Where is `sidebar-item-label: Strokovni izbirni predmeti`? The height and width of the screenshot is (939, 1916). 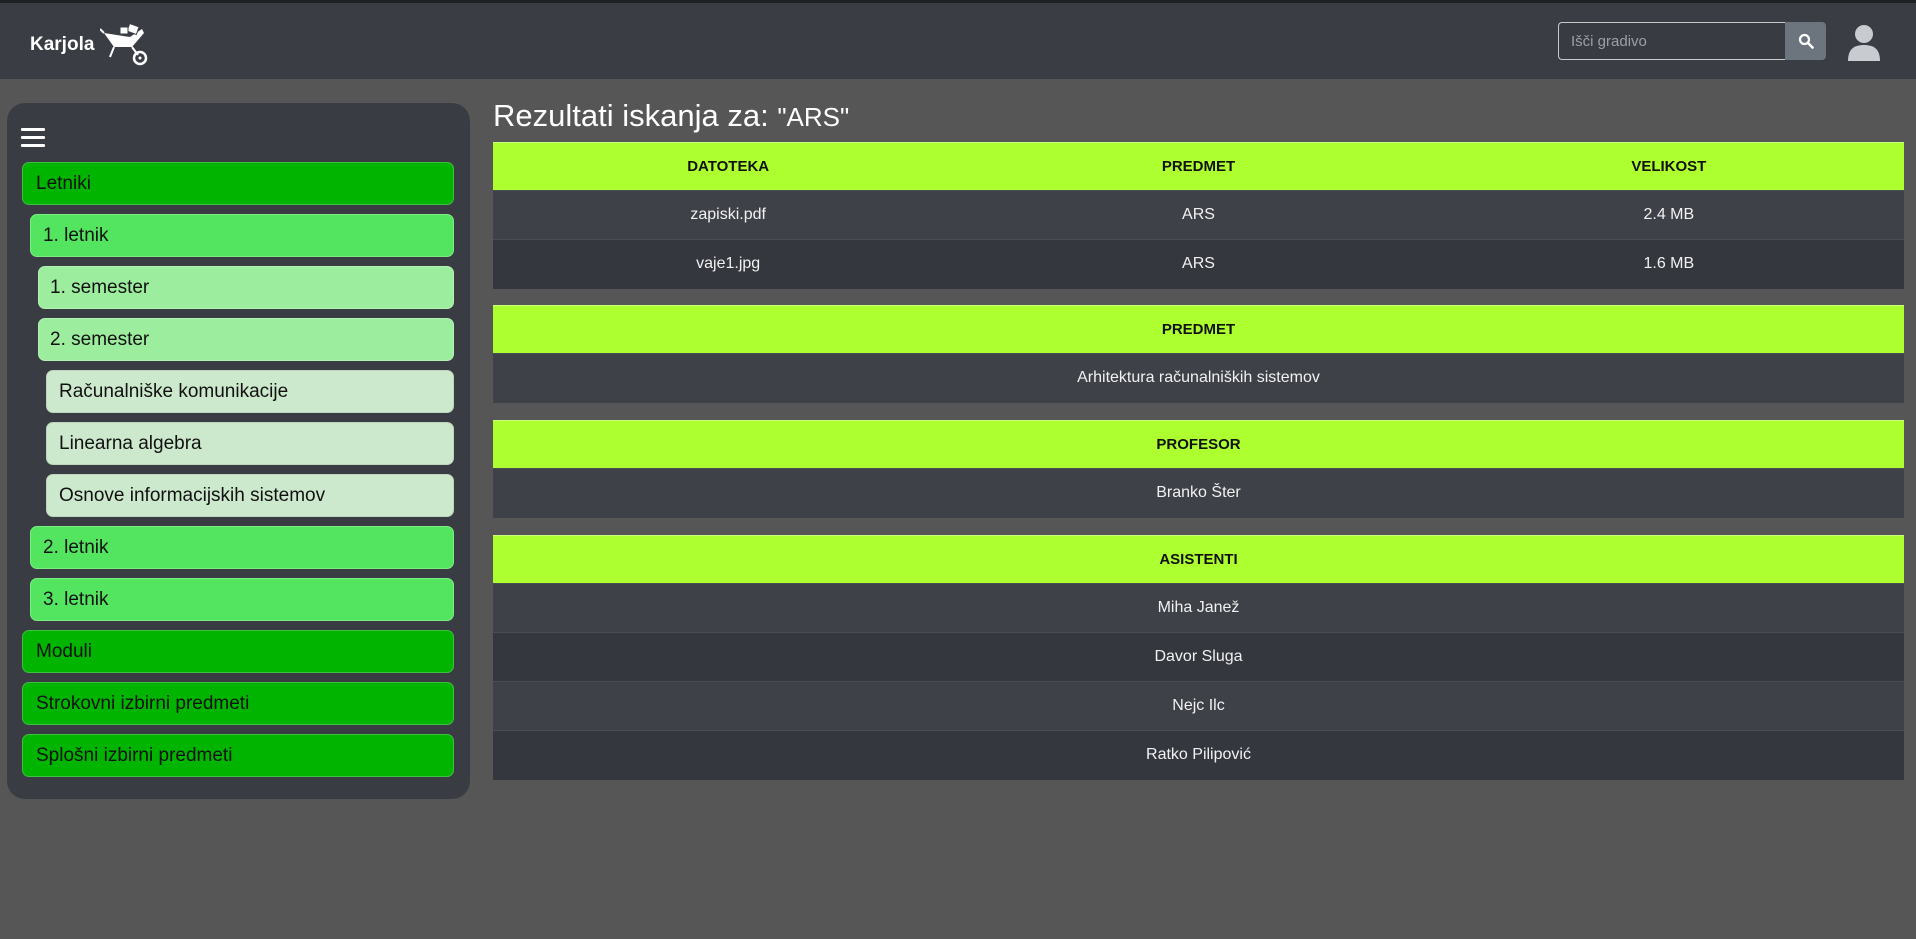 sidebar-item-label: Strokovni izbirni predmeti is located at coordinates (143, 703).